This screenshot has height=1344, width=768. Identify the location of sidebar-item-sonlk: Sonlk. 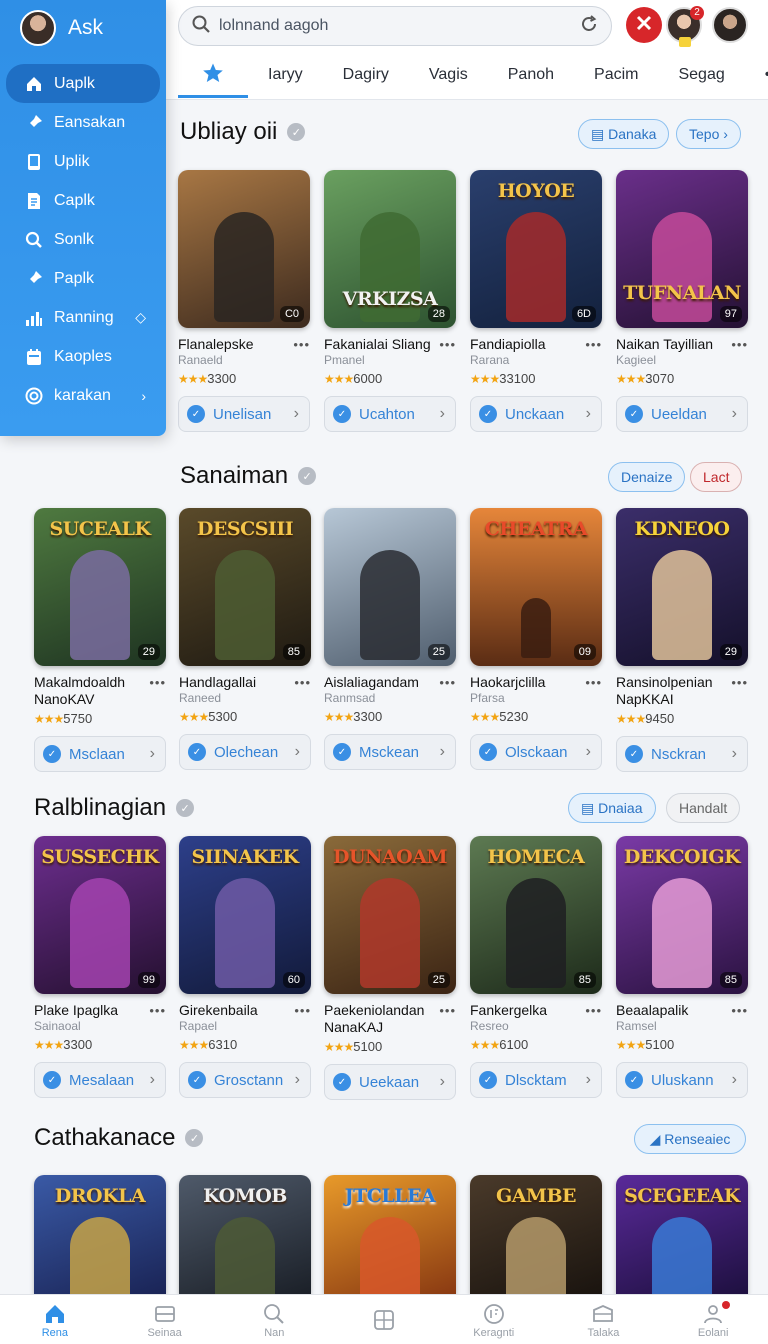
(83, 239).